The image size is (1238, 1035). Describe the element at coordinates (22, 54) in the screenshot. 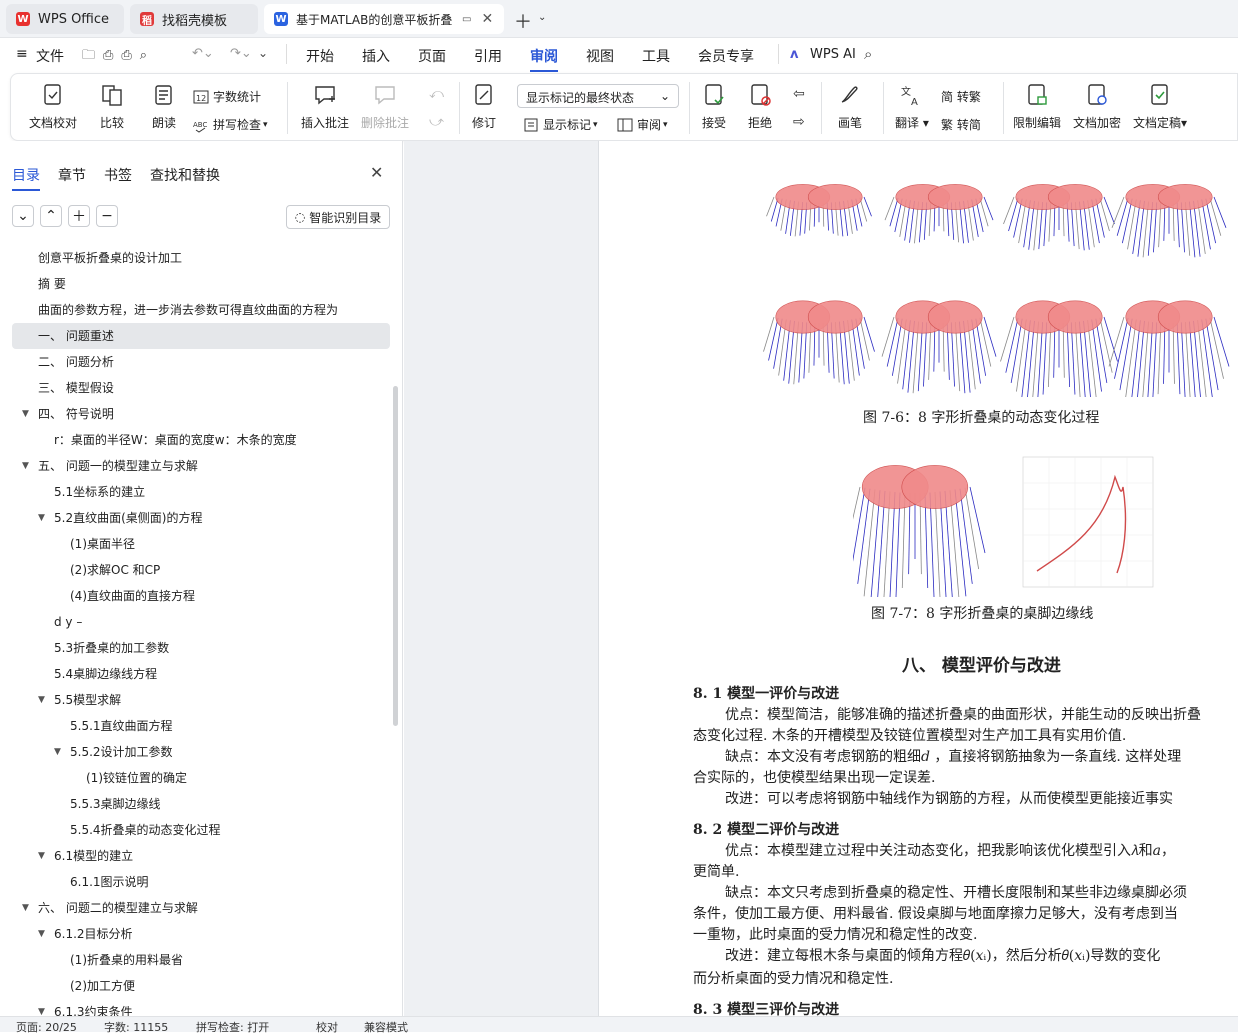

I see `hamburger-icon: ≡` at that location.